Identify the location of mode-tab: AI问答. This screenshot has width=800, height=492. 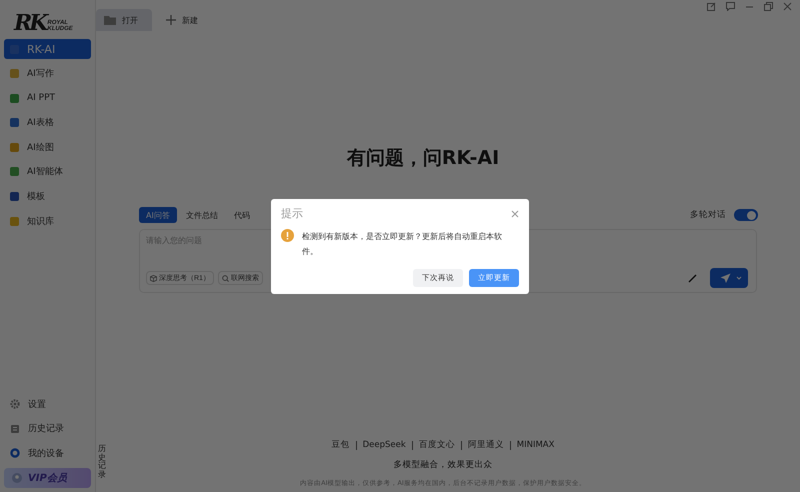
(158, 215).